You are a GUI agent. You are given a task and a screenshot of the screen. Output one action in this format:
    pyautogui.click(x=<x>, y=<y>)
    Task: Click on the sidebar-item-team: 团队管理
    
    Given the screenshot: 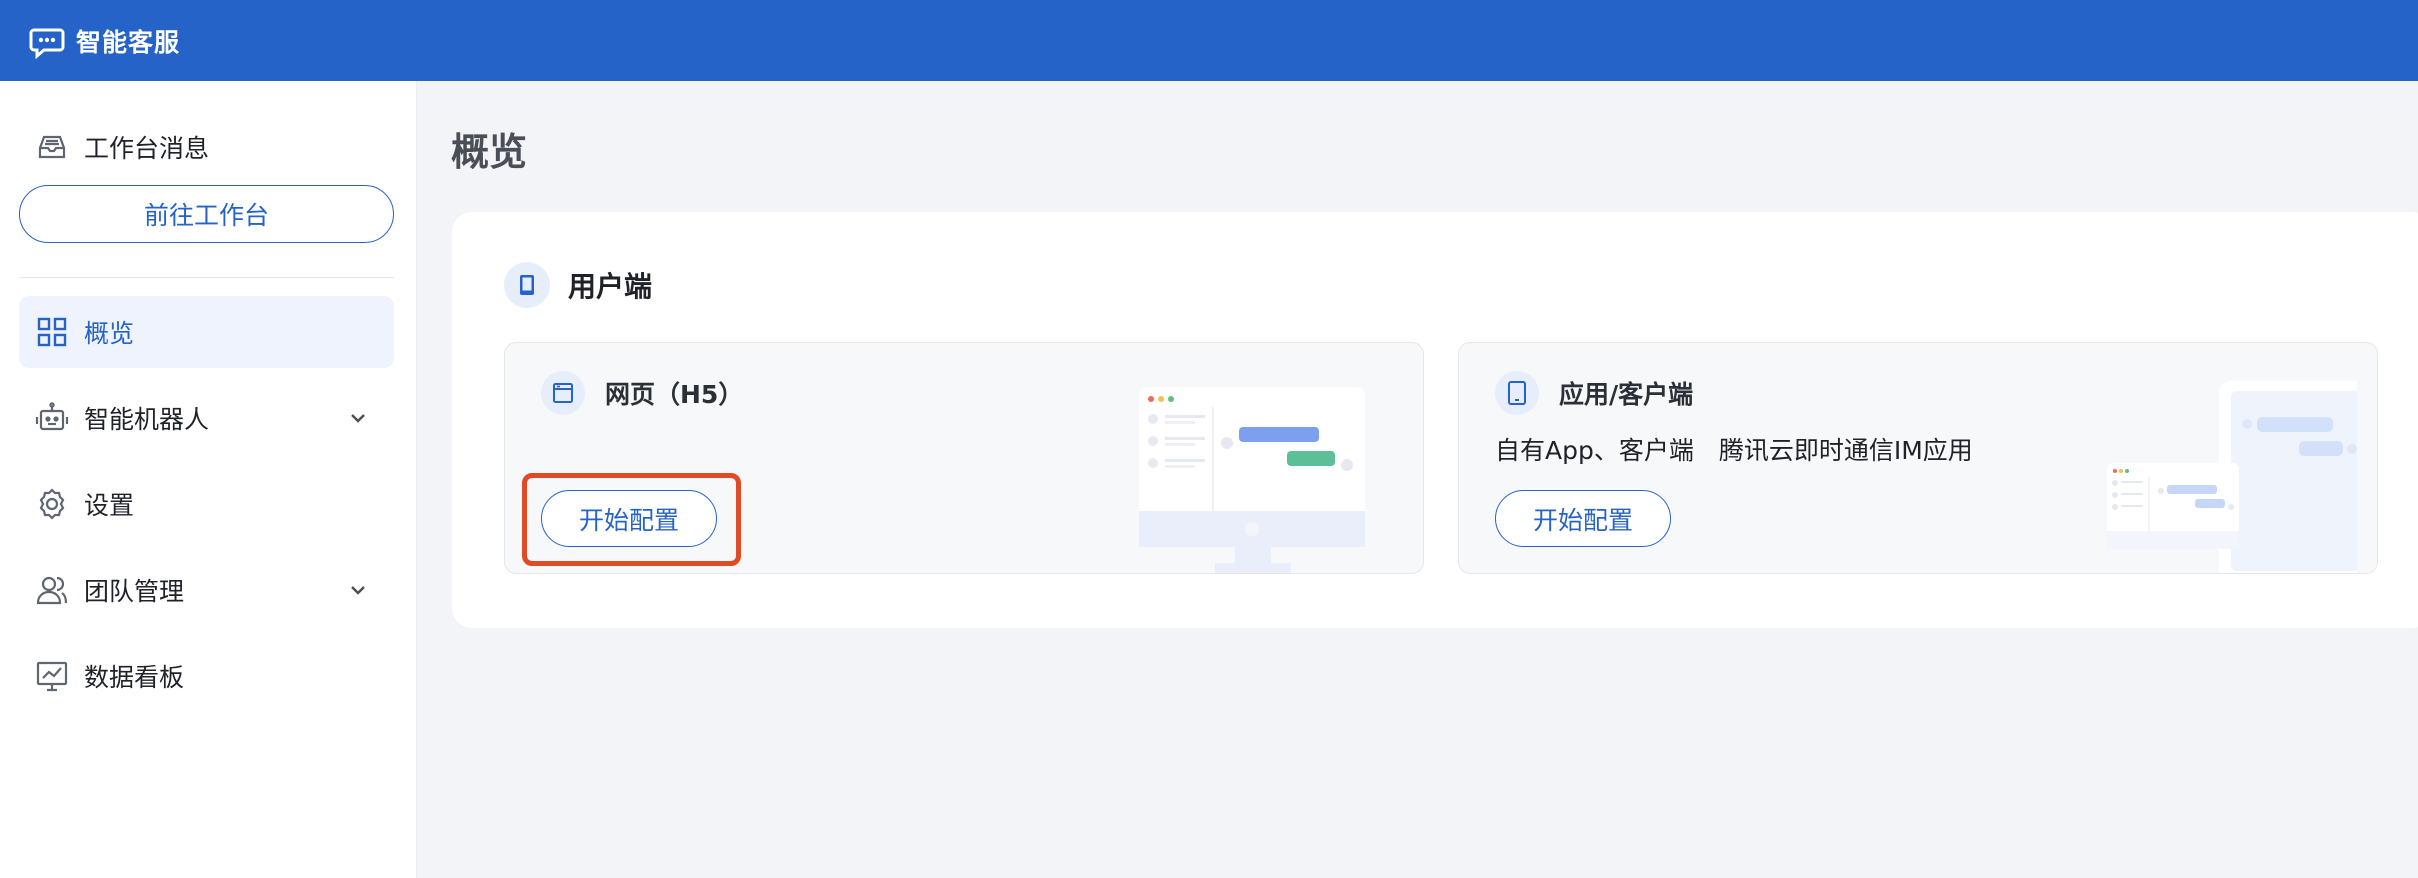 What is the action you would take?
    pyautogui.click(x=206, y=590)
    